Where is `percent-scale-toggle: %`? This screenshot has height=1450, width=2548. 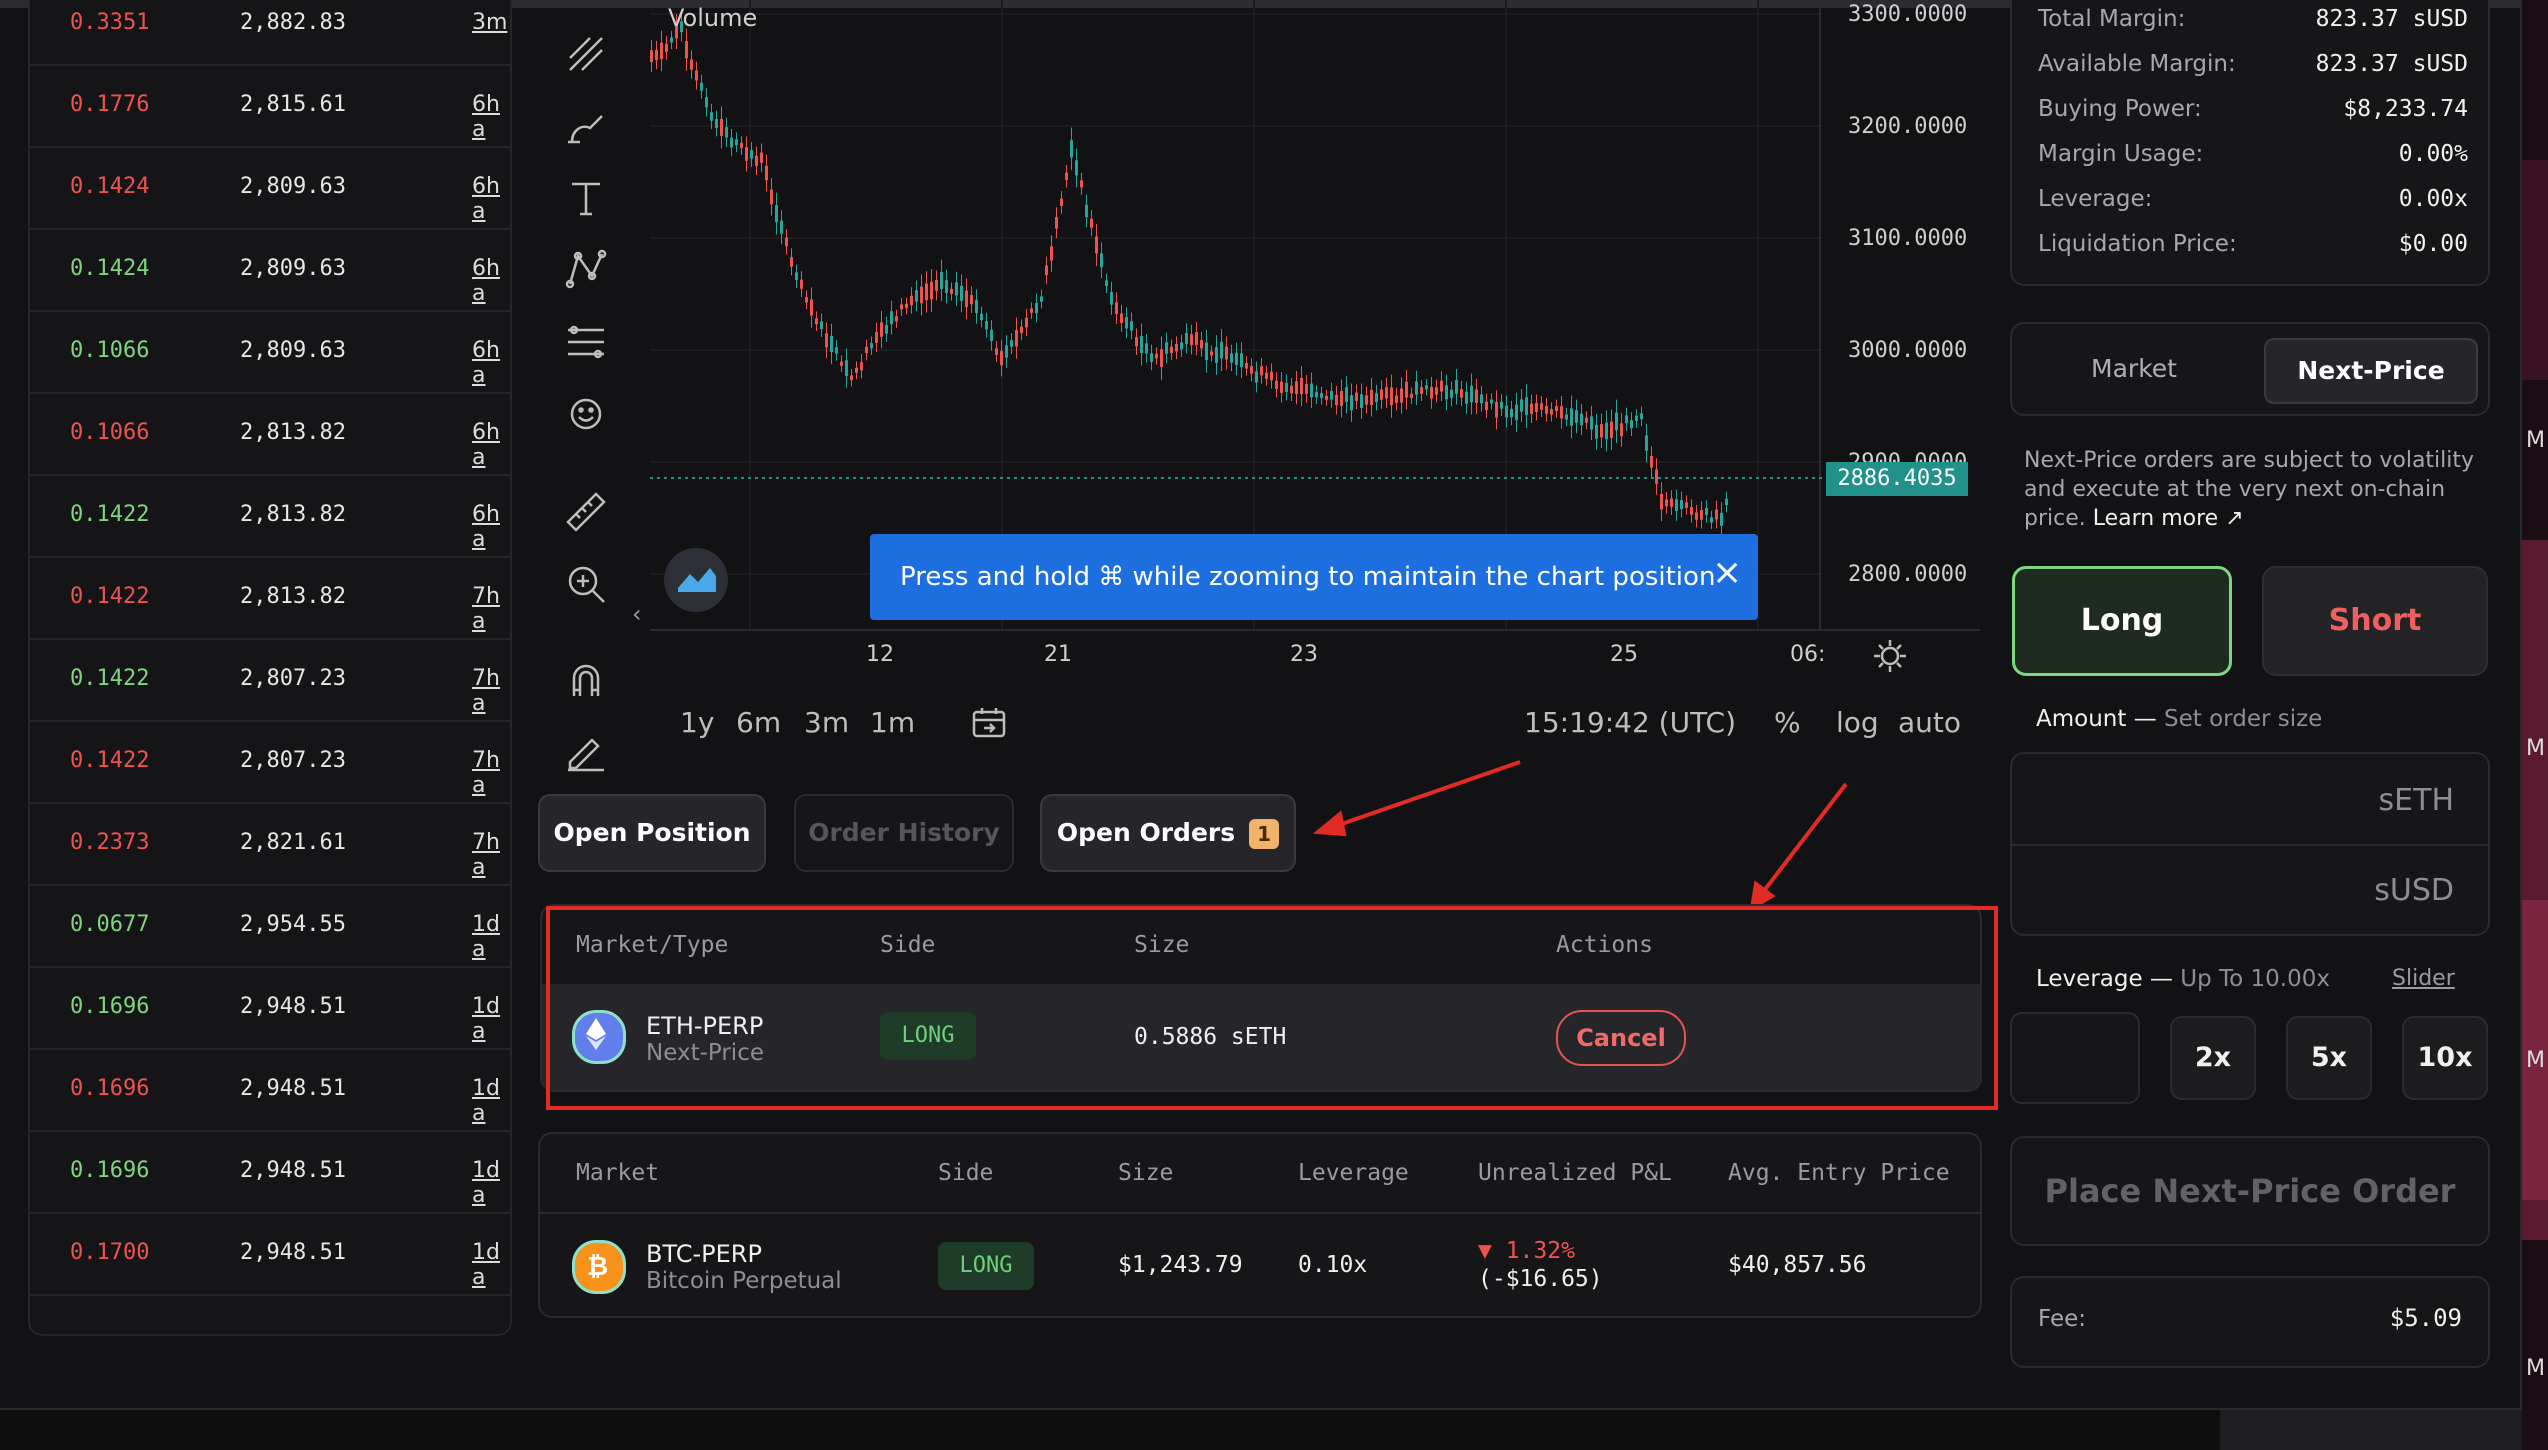
percent-scale-toggle: % is located at coordinates (1787, 722).